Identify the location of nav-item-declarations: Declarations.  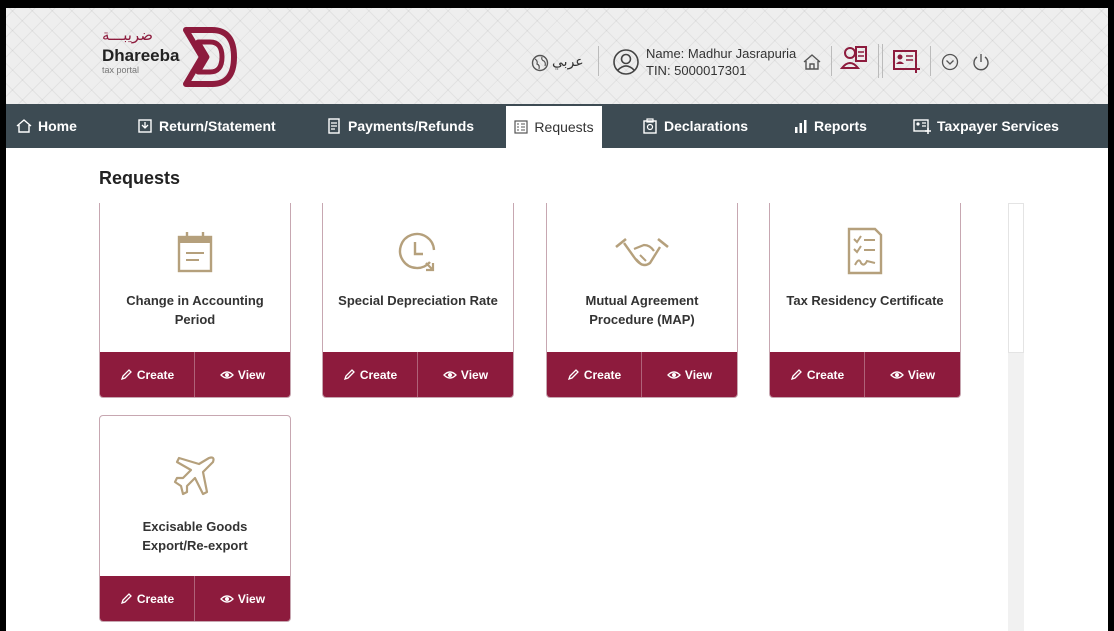
(695, 126).